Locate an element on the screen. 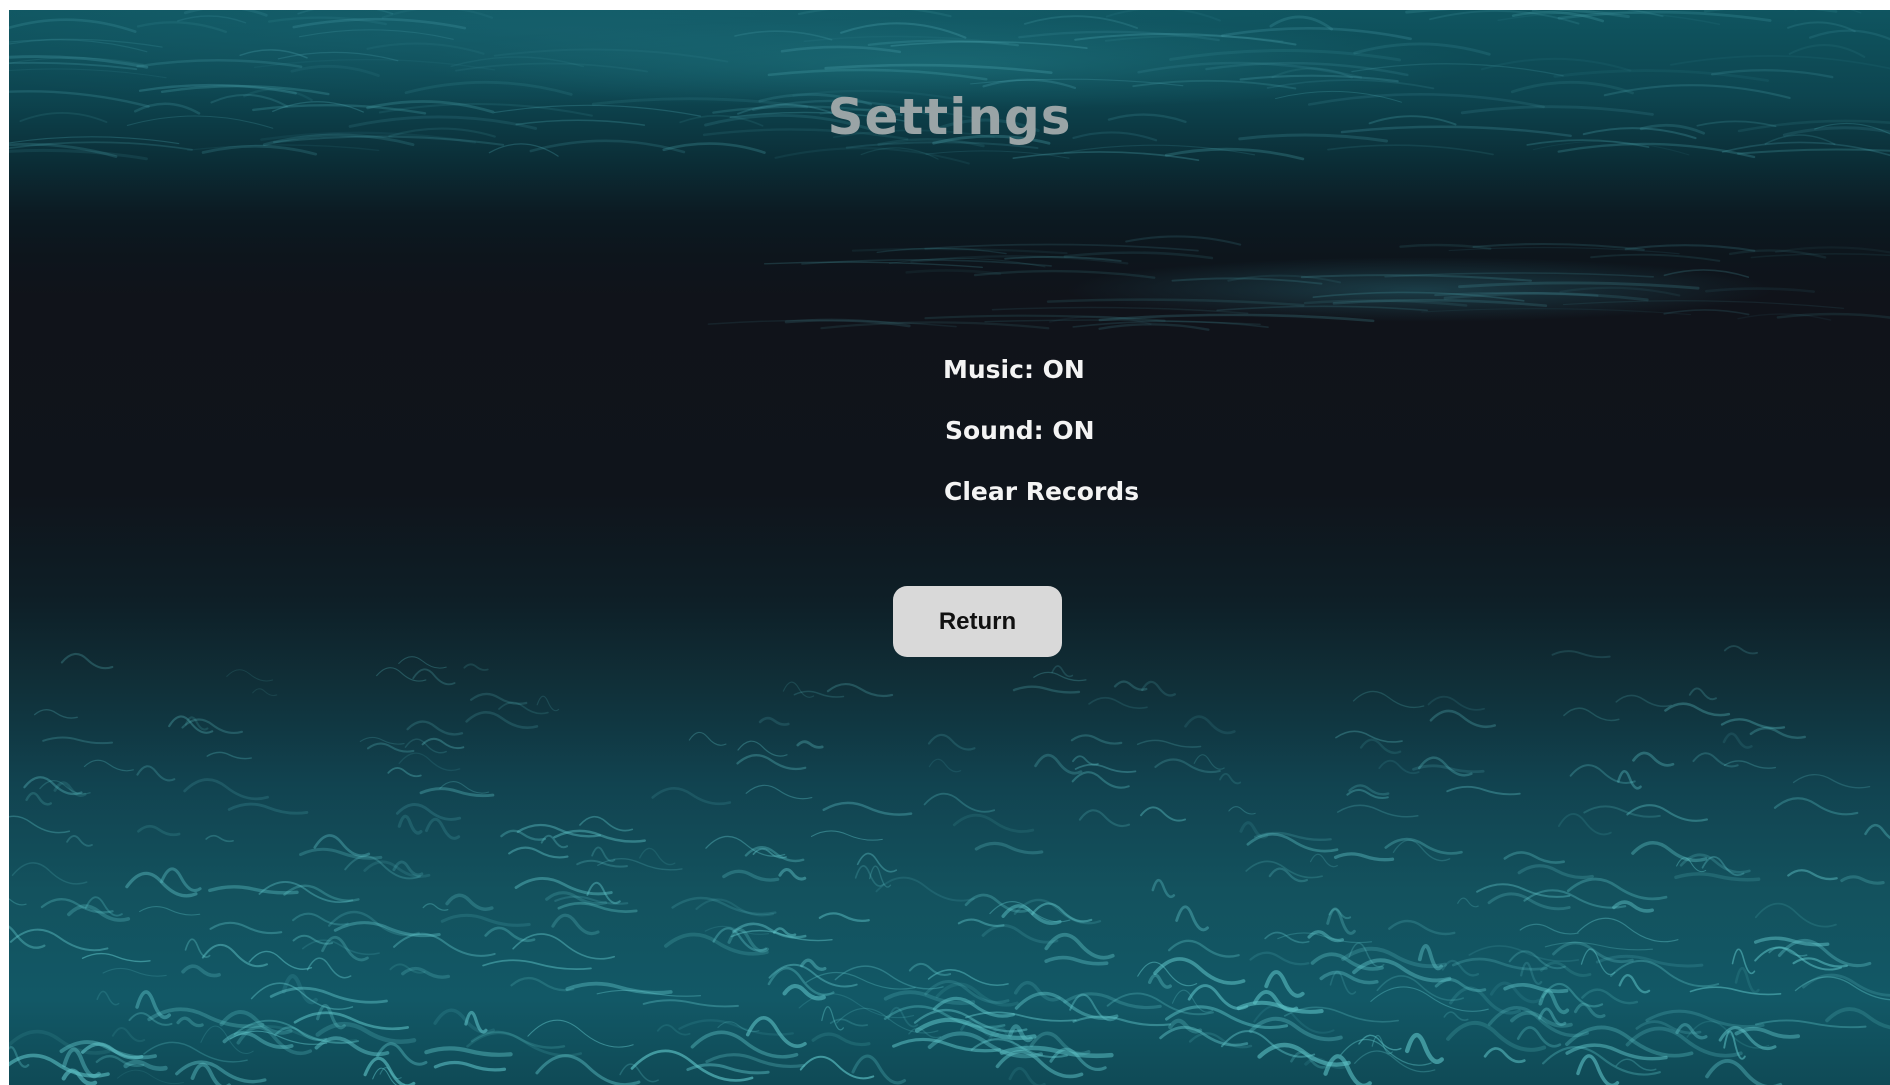 This screenshot has height=1085, width=1890. music-toggle: Music: ON is located at coordinates (1014, 369).